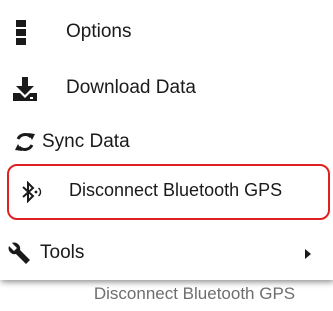 The image size is (333, 311). I want to click on options-icon, so click(22, 33).